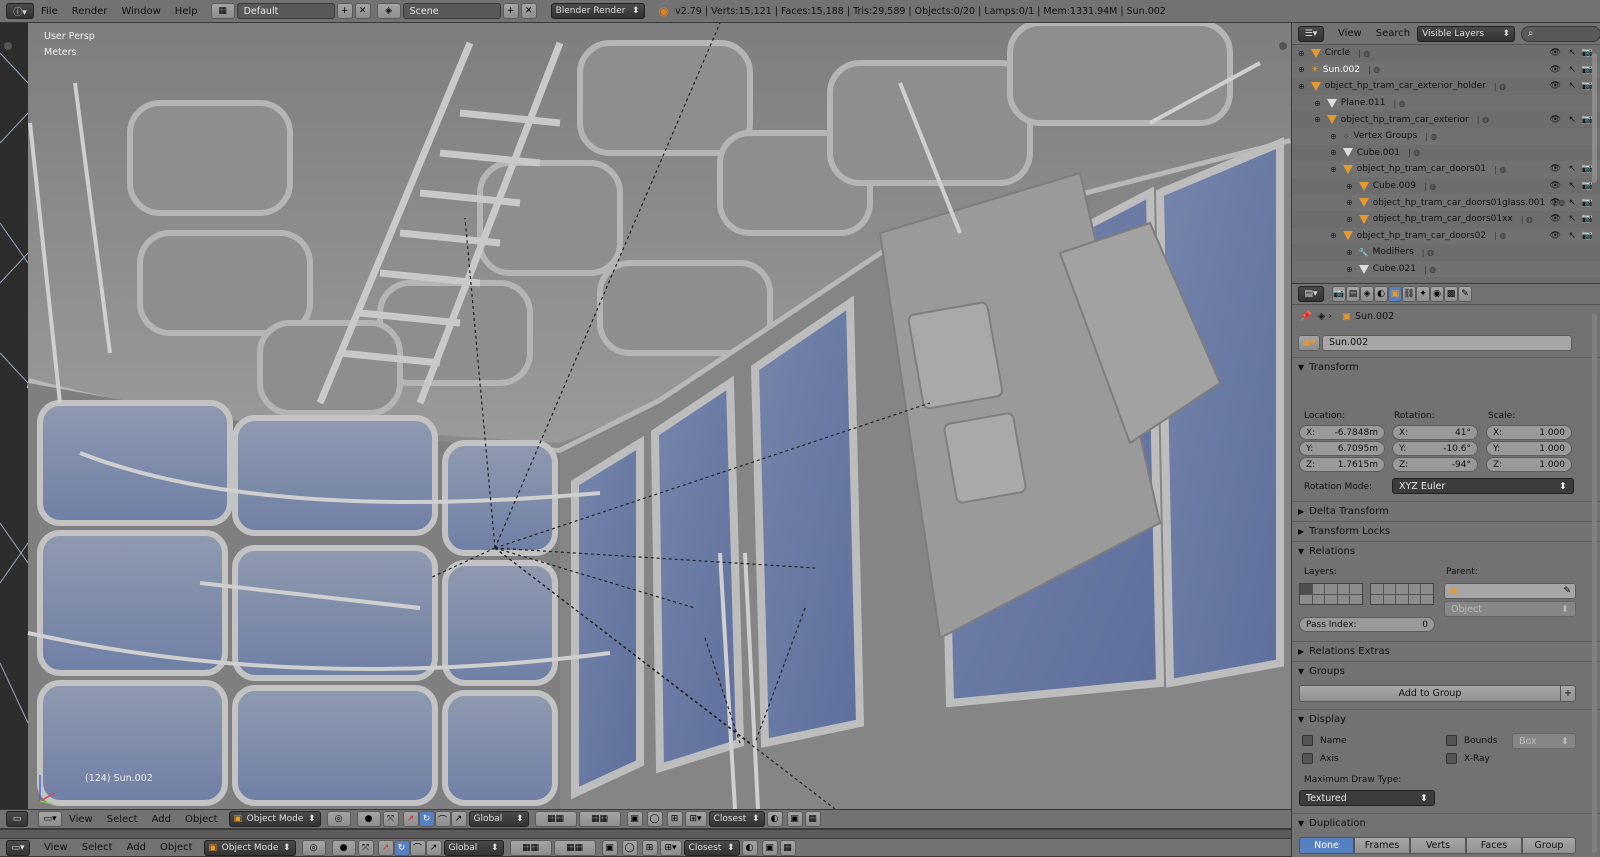 The width and height of the screenshot is (1600, 857). Describe the element at coordinates (1549, 845) in the screenshot. I see `dupli-tab-group: Group` at that location.